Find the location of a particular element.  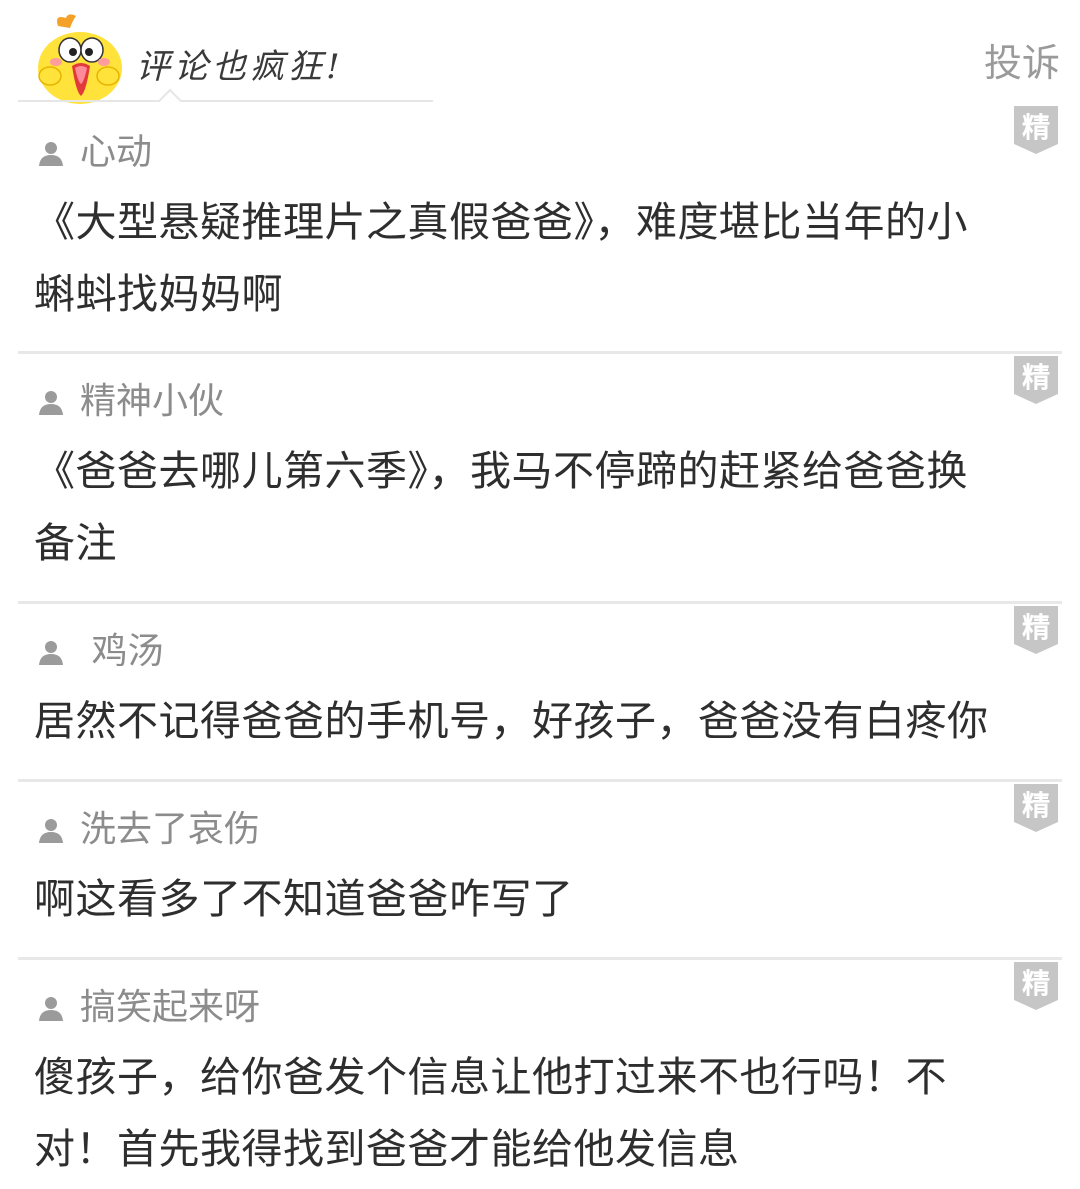

author-row: 搞笑起来呀 is located at coordinates (148, 1008).